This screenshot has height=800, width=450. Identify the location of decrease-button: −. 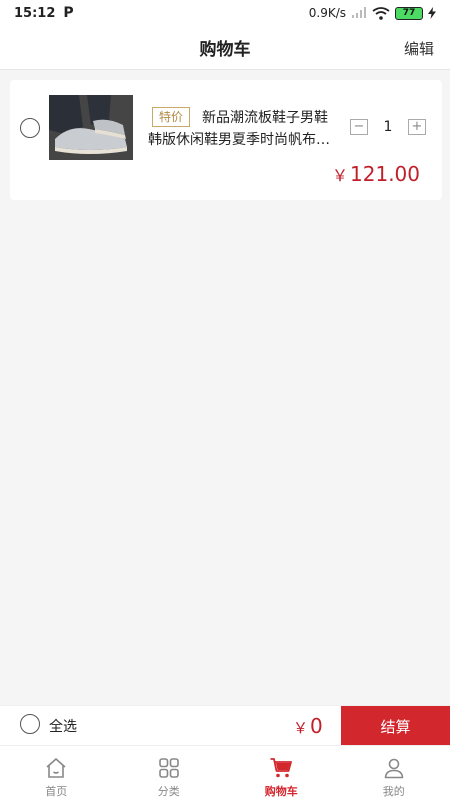
(359, 127).